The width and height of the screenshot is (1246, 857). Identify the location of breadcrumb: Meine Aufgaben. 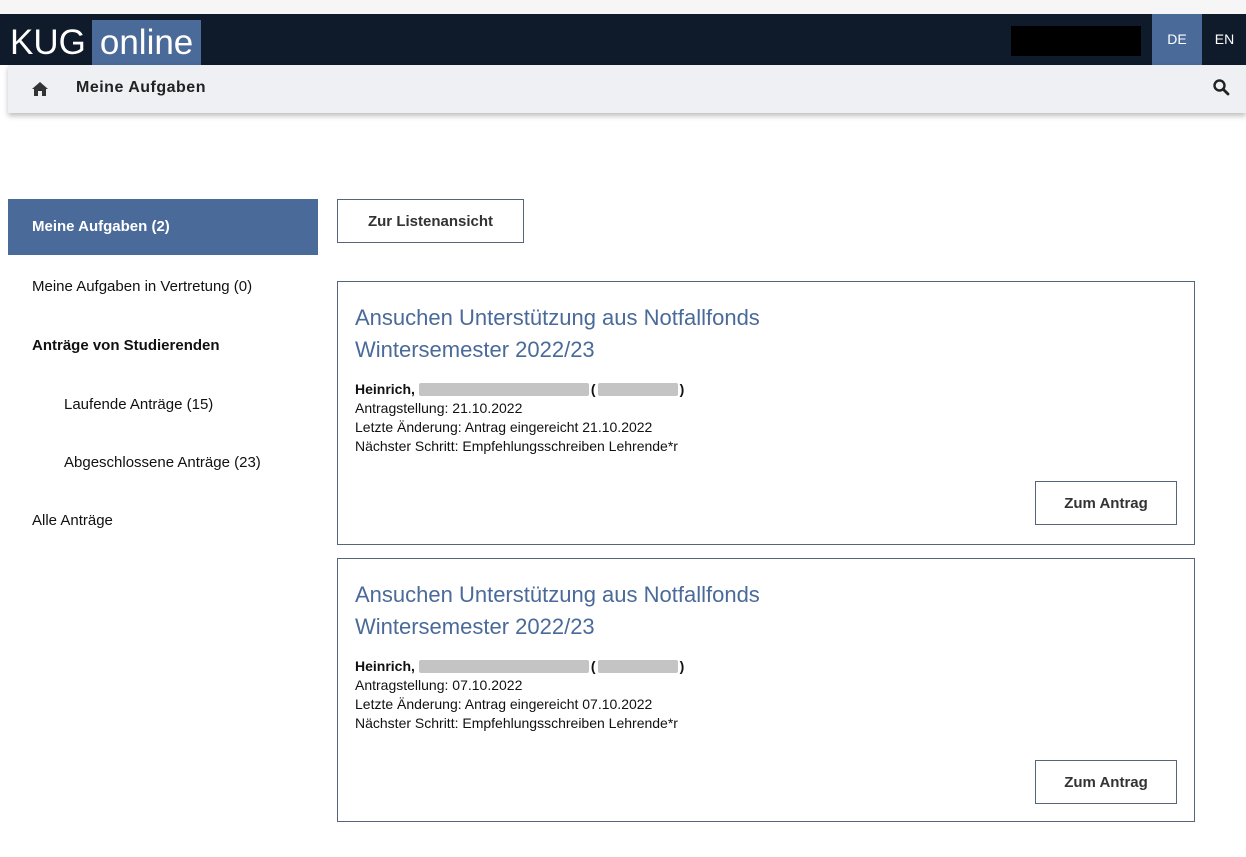
(627, 89).